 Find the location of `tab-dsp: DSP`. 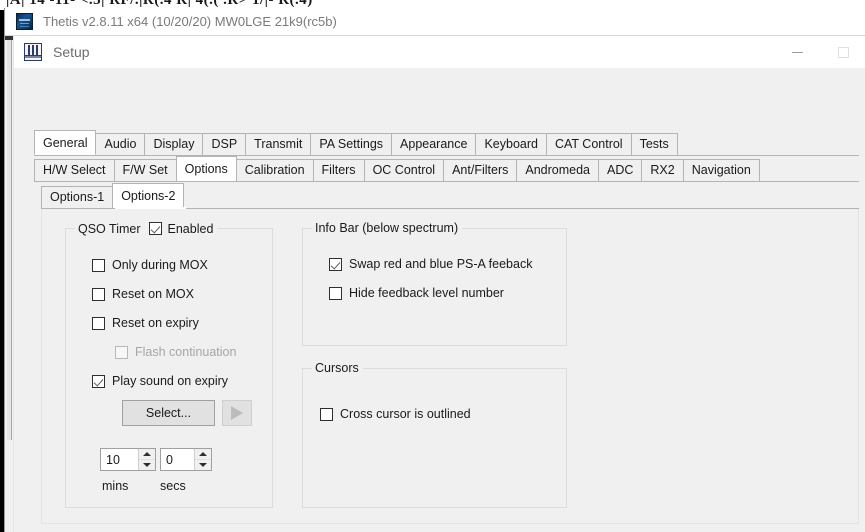

tab-dsp: DSP is located at coordinates (224, 144).